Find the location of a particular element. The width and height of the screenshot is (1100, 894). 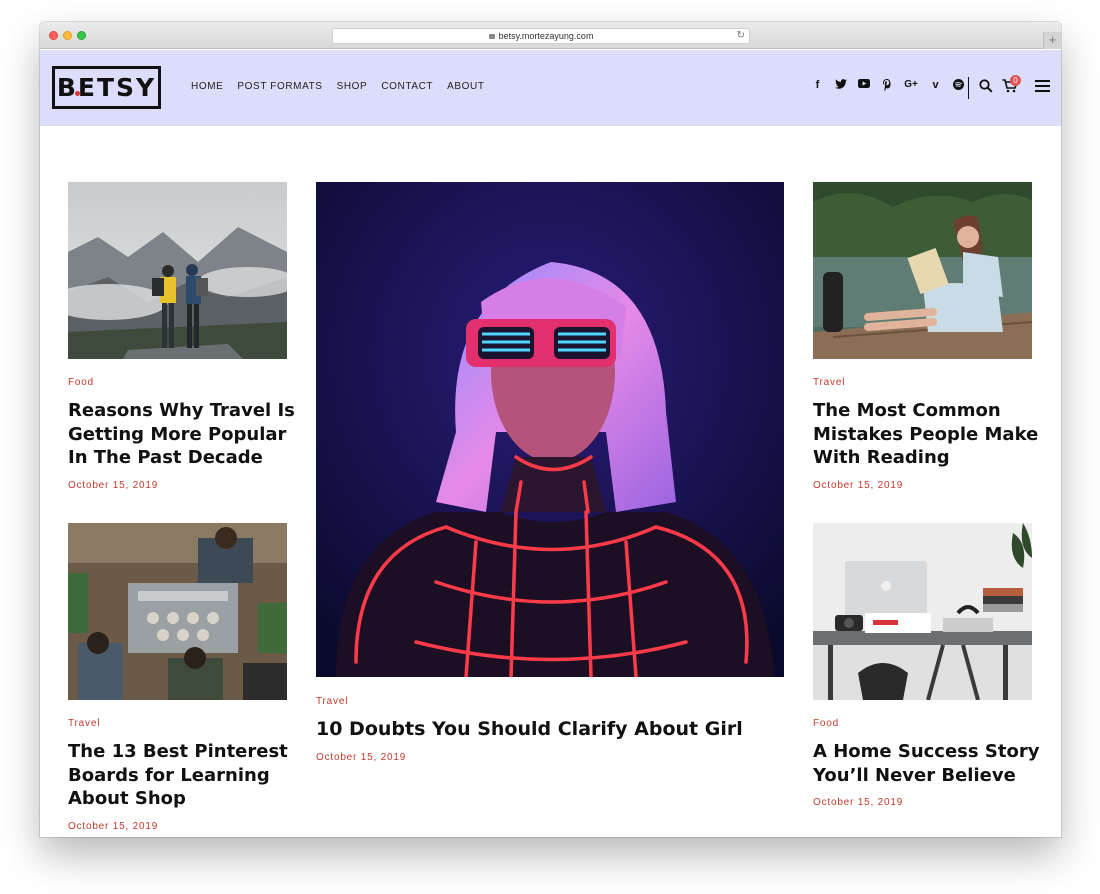

new-tab-button: + is located at coordinates (1052, 40).